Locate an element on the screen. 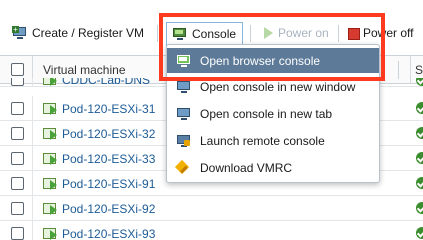 The height and width of the screenshot is (240, 423). vm-link: Pod-120-ESXi-33 is located at coordinates (99, 159).